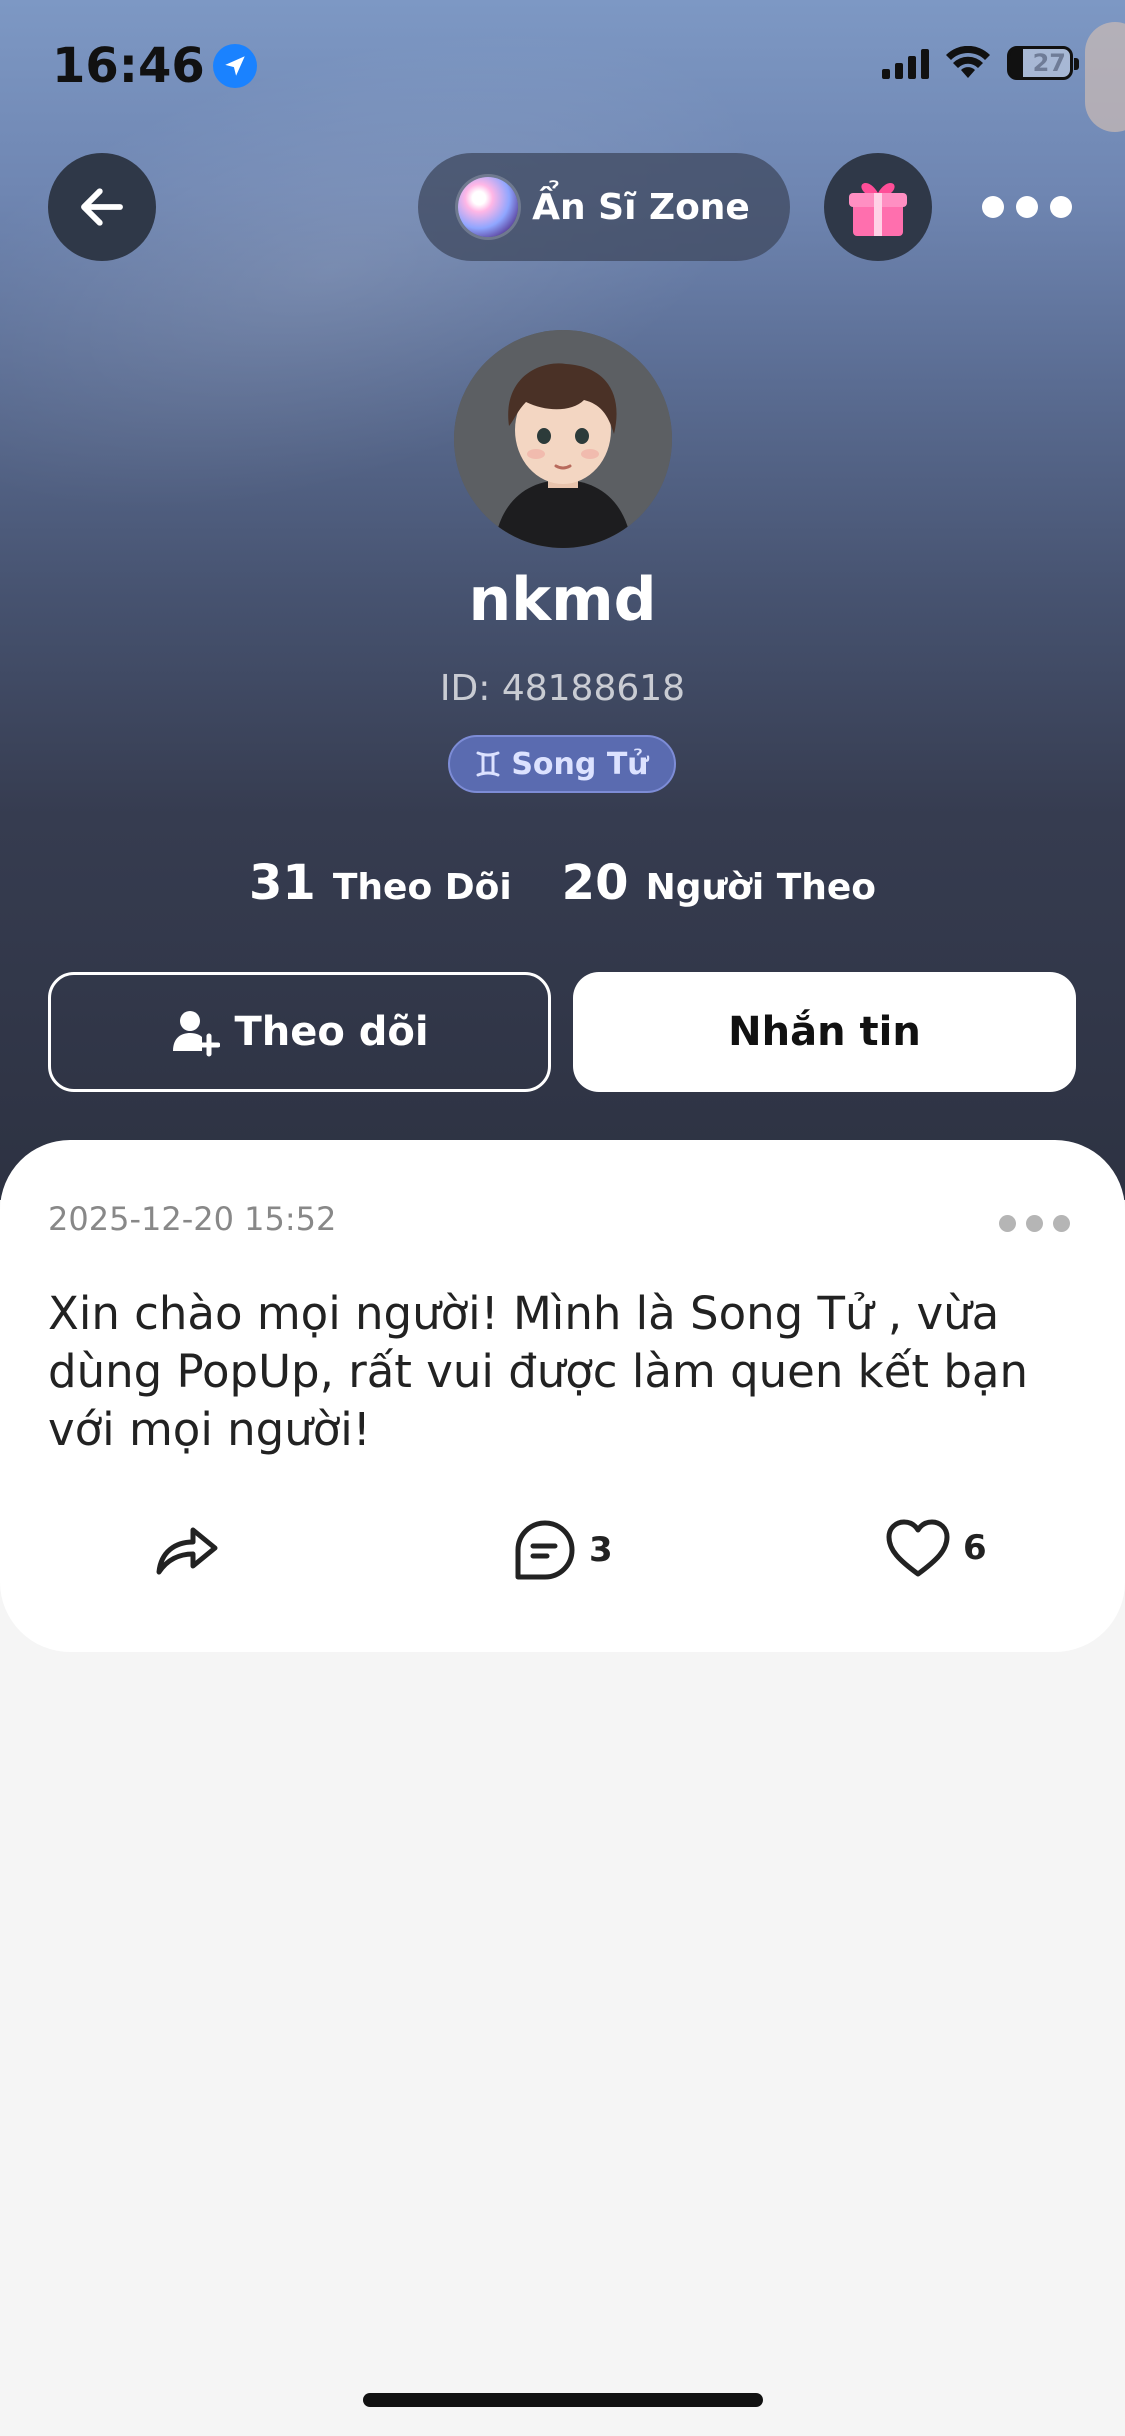  I want to click on zone-button: Ẩn Sĩ Zone, so click(604, 207).